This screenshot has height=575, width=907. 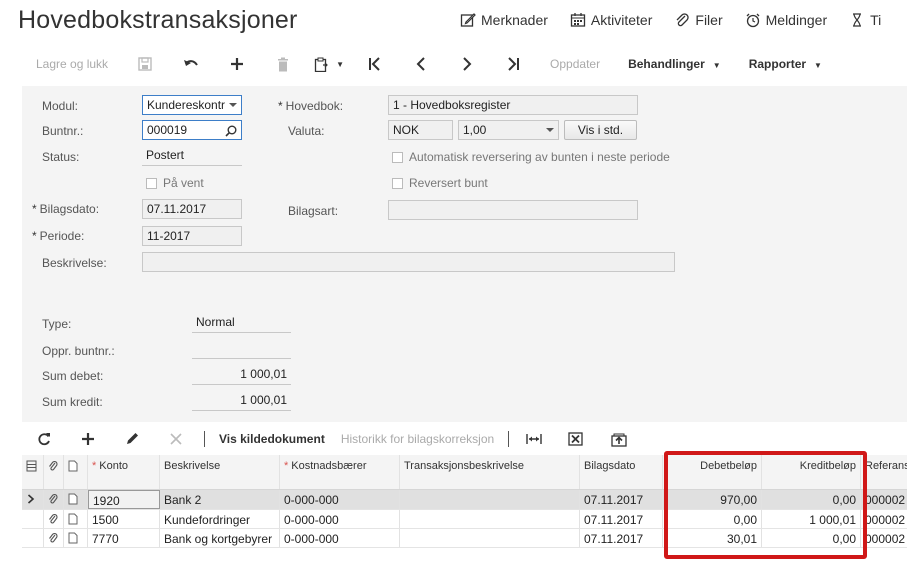 What do you see at coordinates (231, 131) in the screenshot?
I see `search-icon` at bounding box center [231, 131].